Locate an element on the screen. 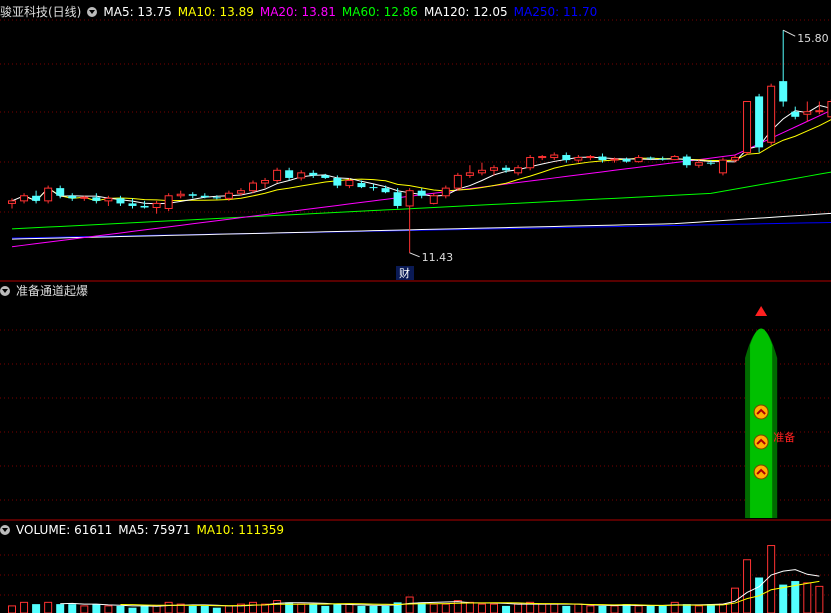  volume-panel-header: VOLUME: 61611 MA5: 75971 MA10: 111359 is located at coordinates (148, 530).